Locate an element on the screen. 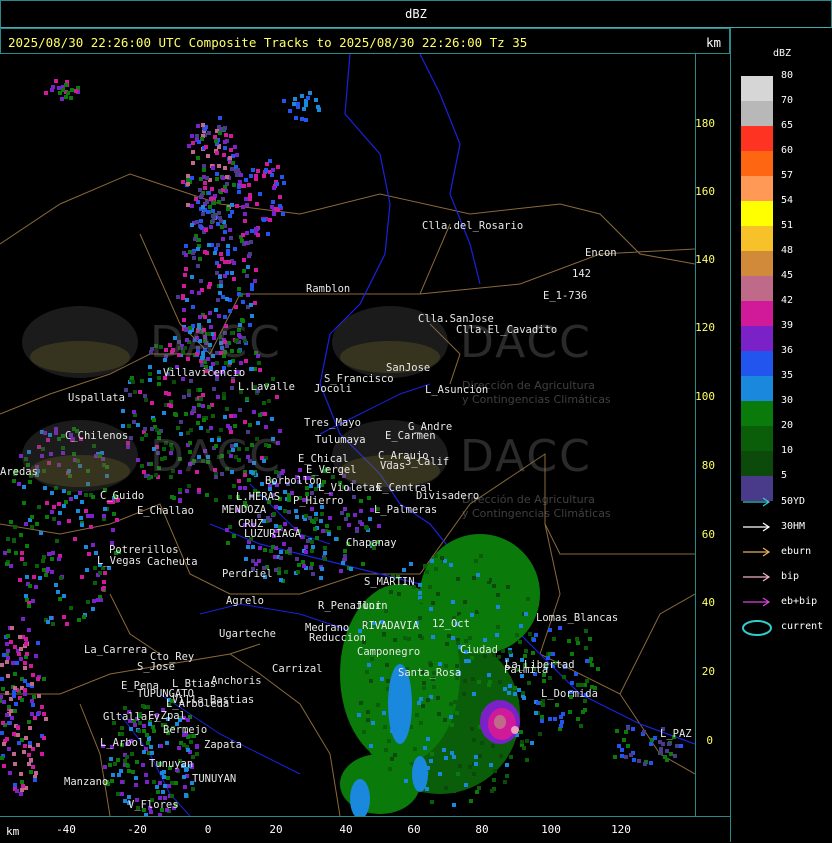 Image resolution: width=832 pixels, height=843 pixels. place-label: Cacheuta is located at coordinates (172, 562).